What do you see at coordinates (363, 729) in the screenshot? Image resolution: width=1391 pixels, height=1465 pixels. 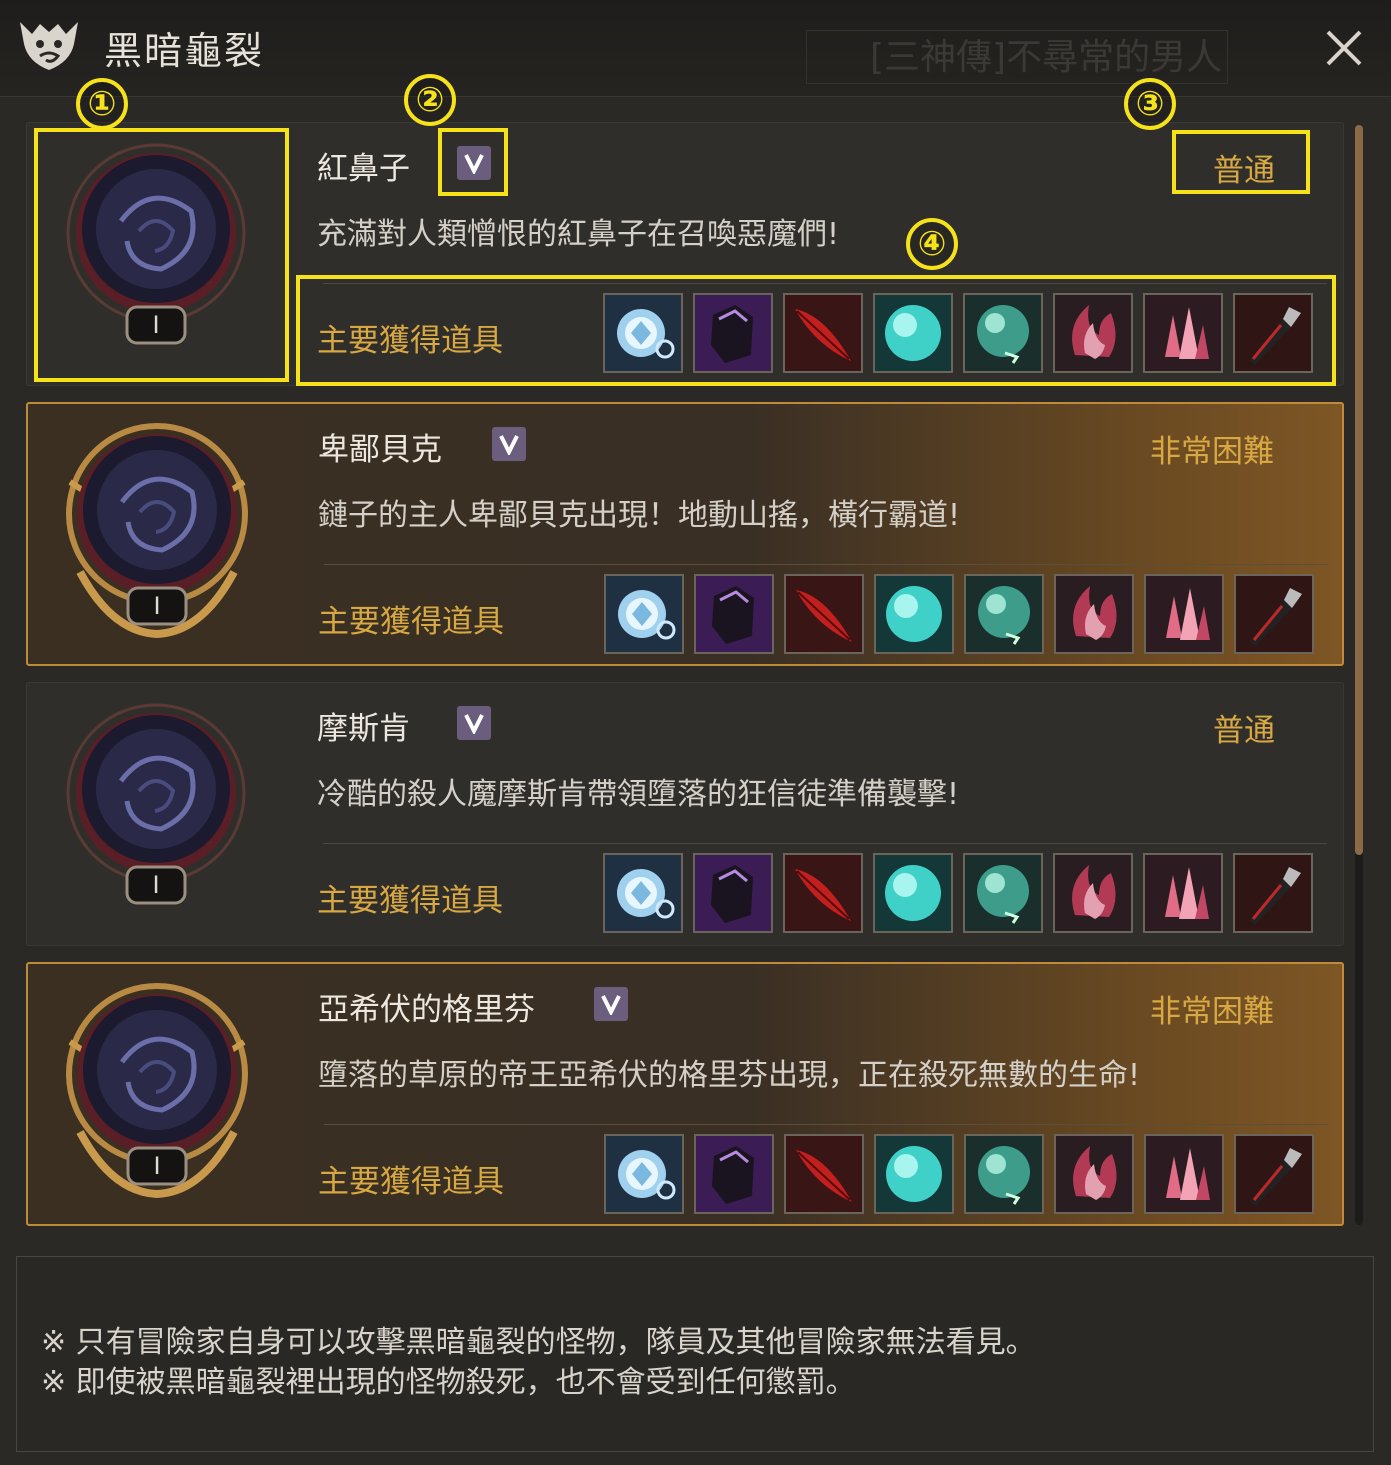 I see `rift-name: 摩斯肯` at bounding box center [363, 729].